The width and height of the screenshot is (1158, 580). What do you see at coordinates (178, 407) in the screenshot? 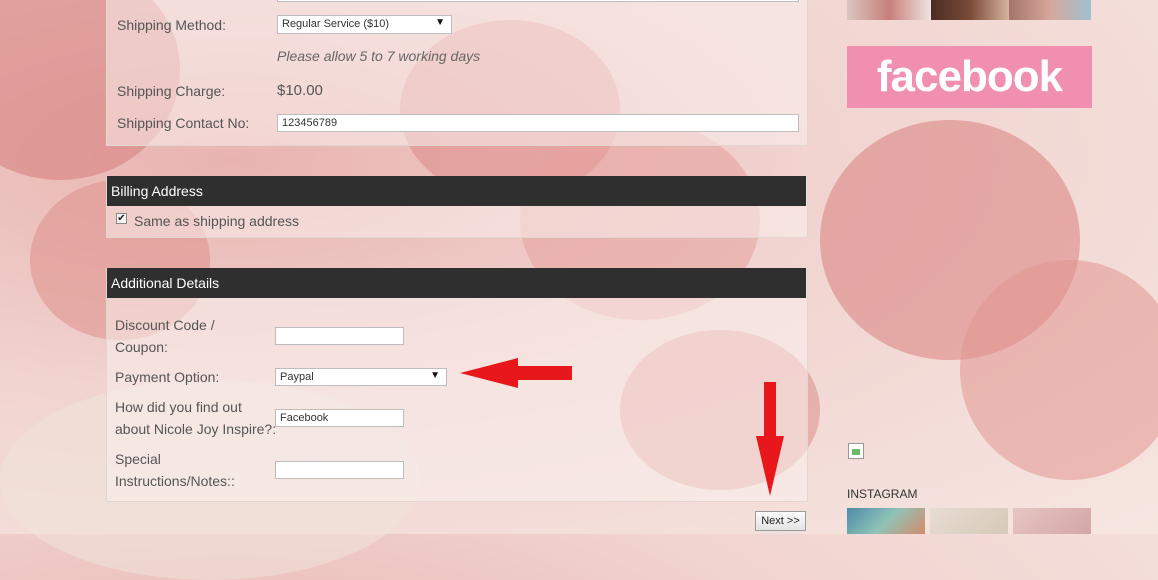
I see `find-us-label-line-1: How did you find out` at bounding box center [178, 407].